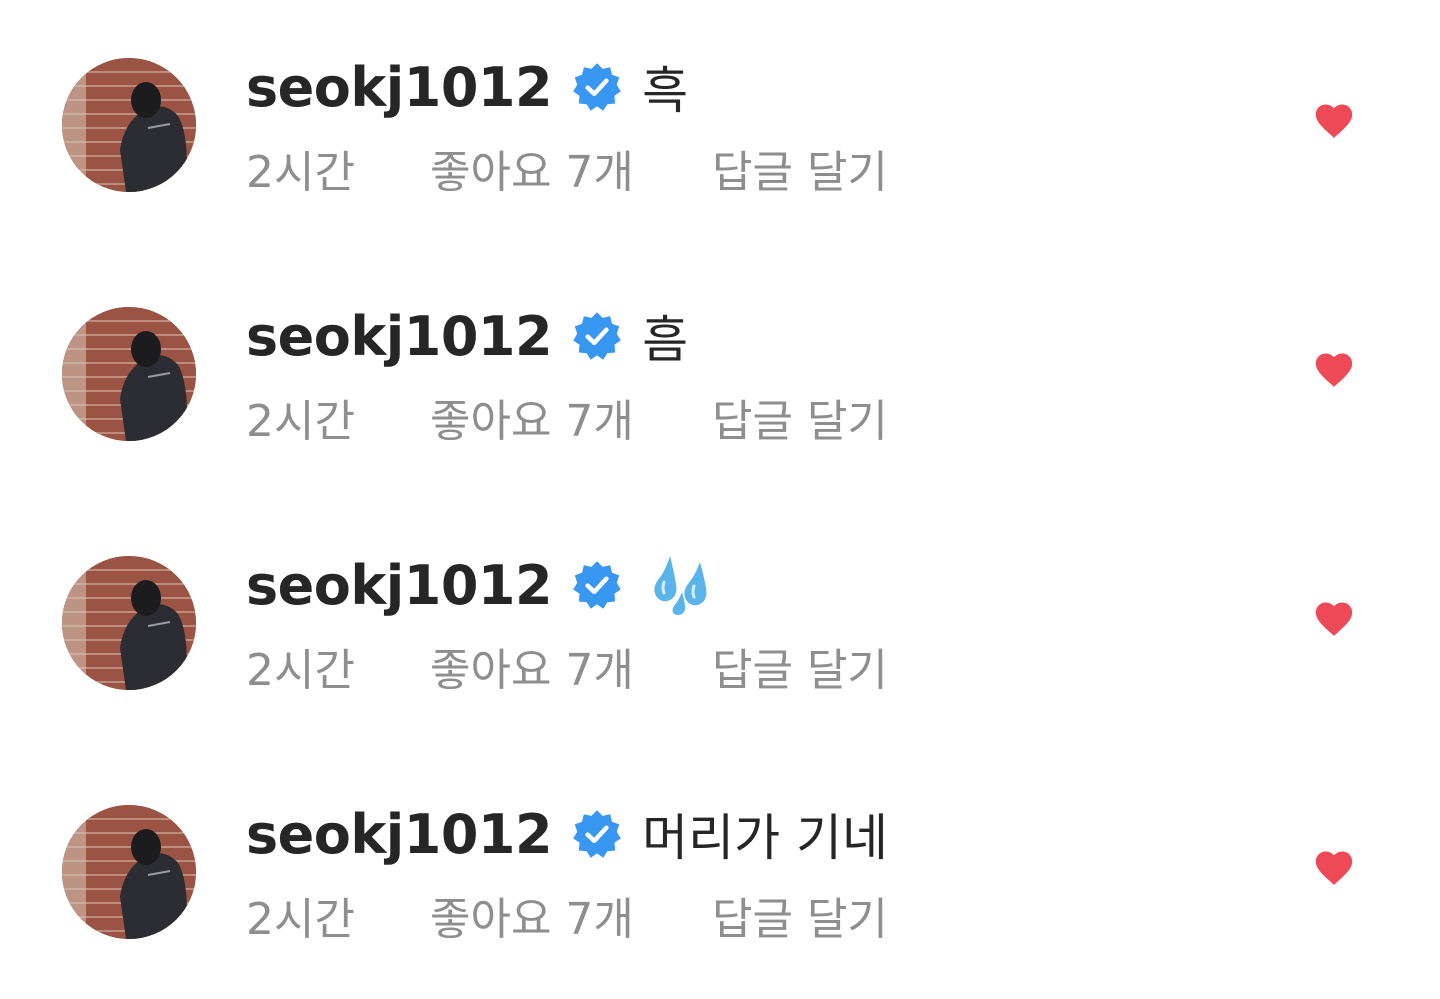 The width and height of the screenshot is (1440, 999). I want to click on comment-line: seokj1012 흑, so click(467, 87).